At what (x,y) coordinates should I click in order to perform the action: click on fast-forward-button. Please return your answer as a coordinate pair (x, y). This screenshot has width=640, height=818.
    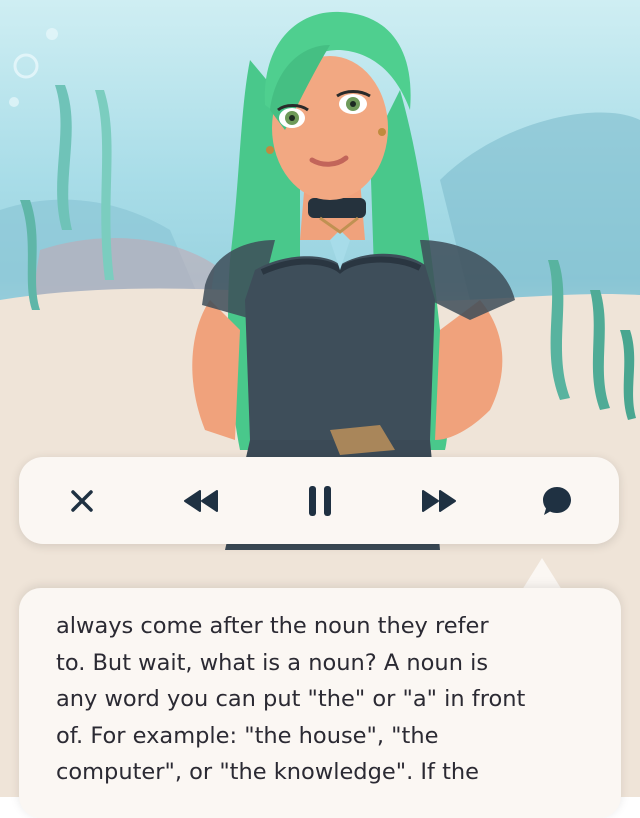
    Looking at the image, I should click on (439, 501).